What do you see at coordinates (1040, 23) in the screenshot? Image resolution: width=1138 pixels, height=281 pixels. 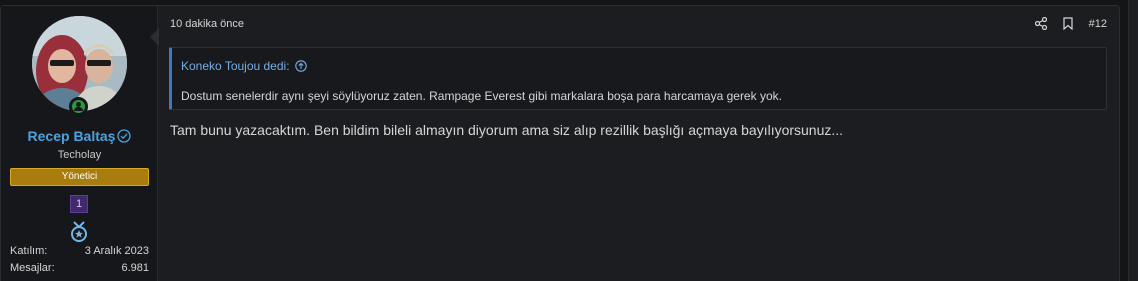 I see `share-icon` at bounding box center [1040, 23].